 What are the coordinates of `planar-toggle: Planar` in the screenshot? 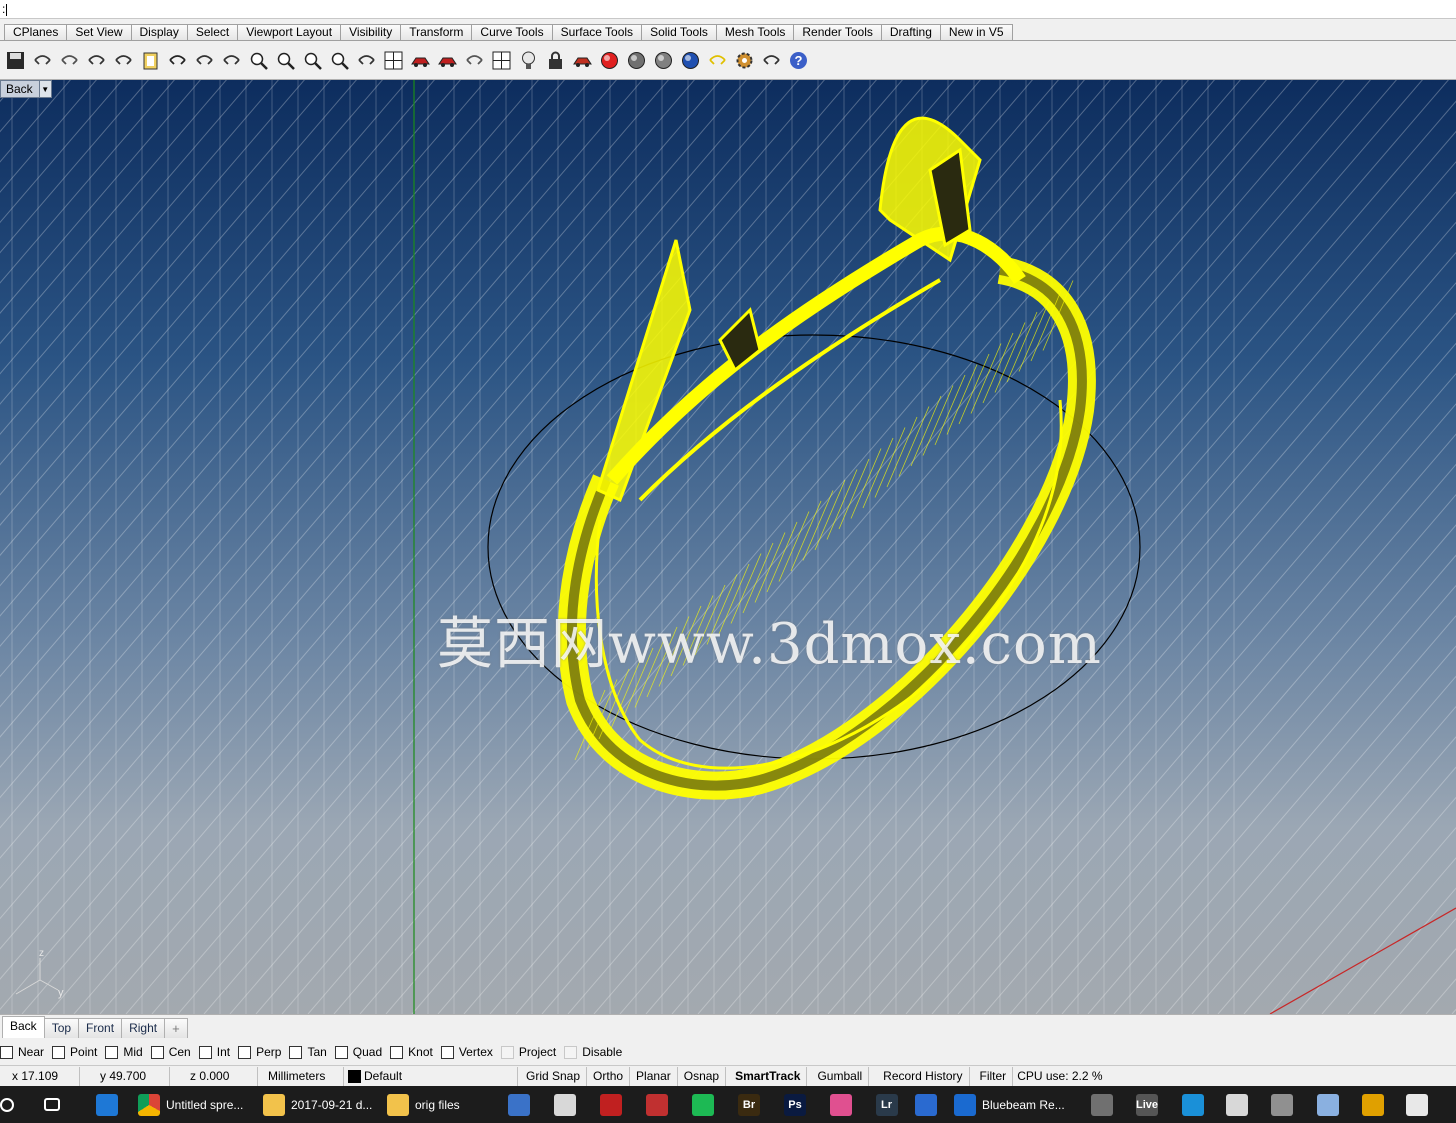 It's located at (654, 1076).